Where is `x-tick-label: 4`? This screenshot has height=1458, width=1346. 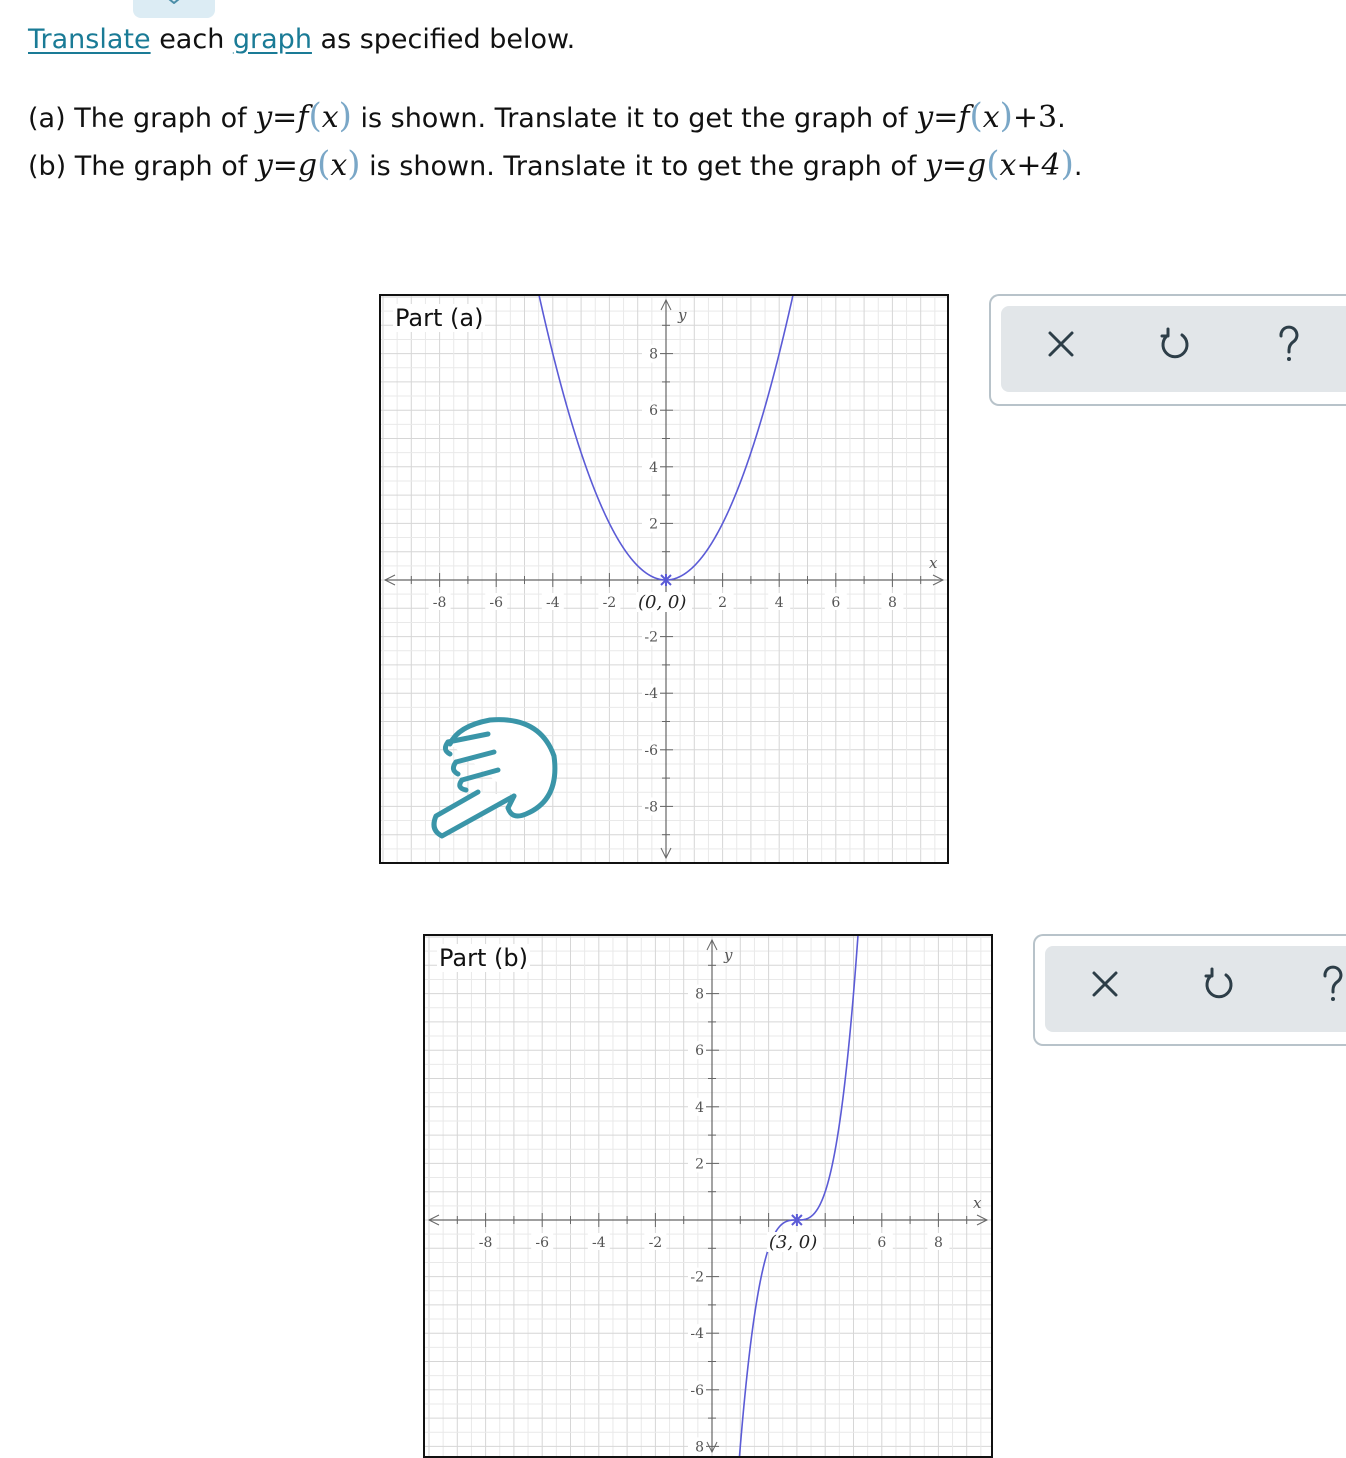 x-tick-label: 4 is located at coordinates (779, 603).